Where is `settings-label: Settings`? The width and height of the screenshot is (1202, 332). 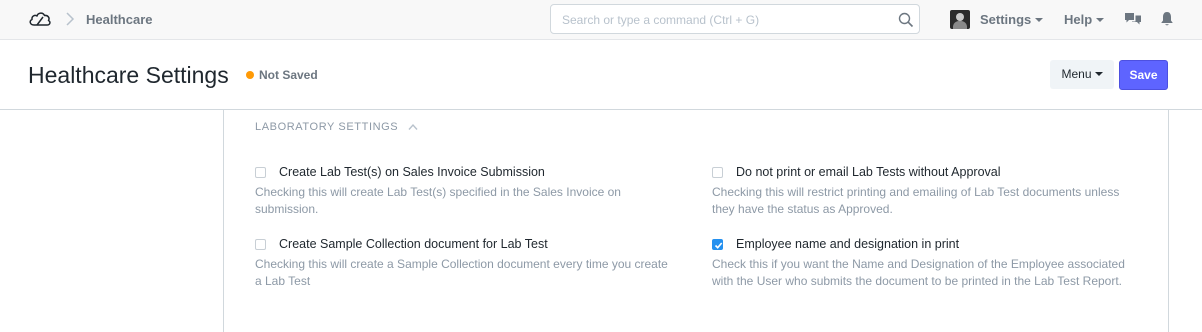 settings-label: Settings is located at coordinates (1006, 19).